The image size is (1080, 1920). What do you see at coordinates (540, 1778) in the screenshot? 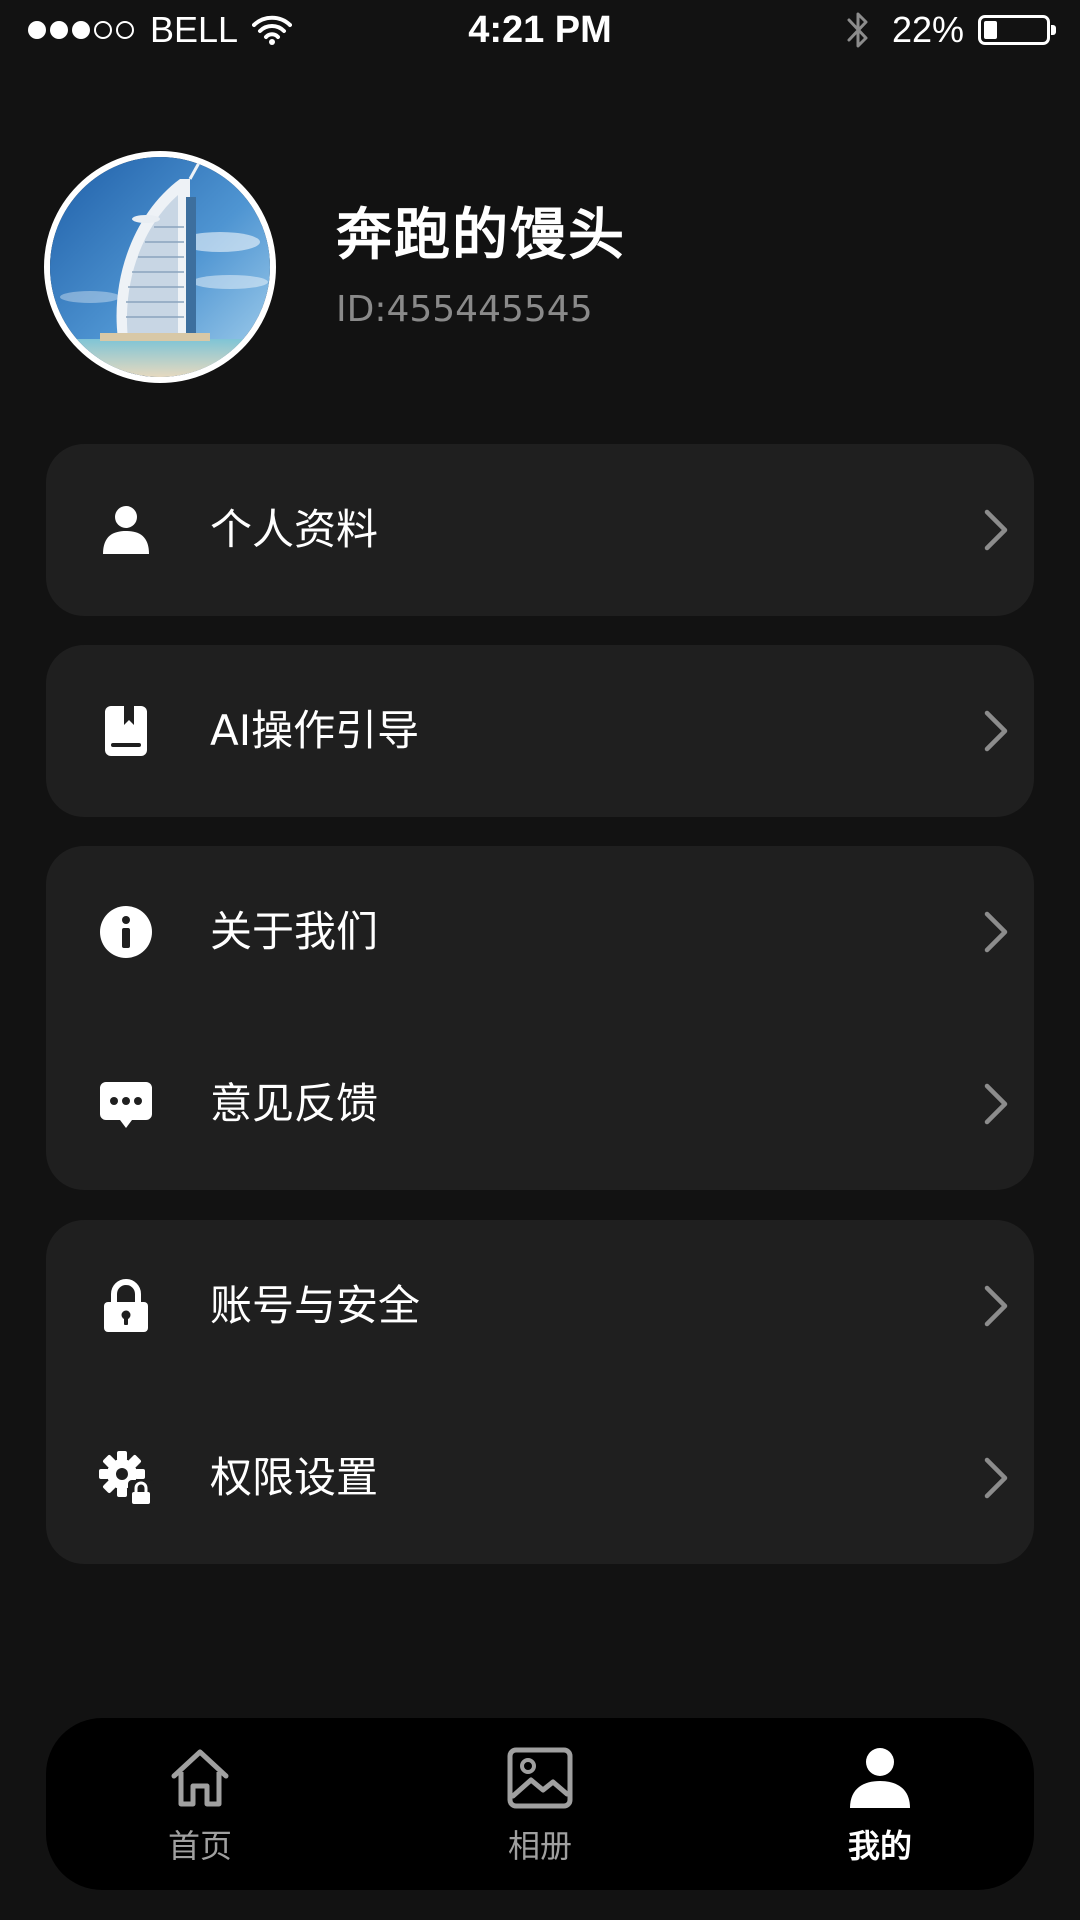
I see `image-icon` at bounding box center [540, 1778].